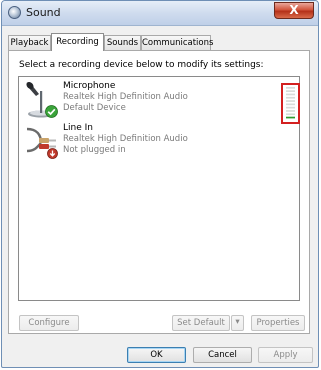 This screenshot has height=370, width=321. I want to click on set-default-button: Set Default, so click(201, 323).